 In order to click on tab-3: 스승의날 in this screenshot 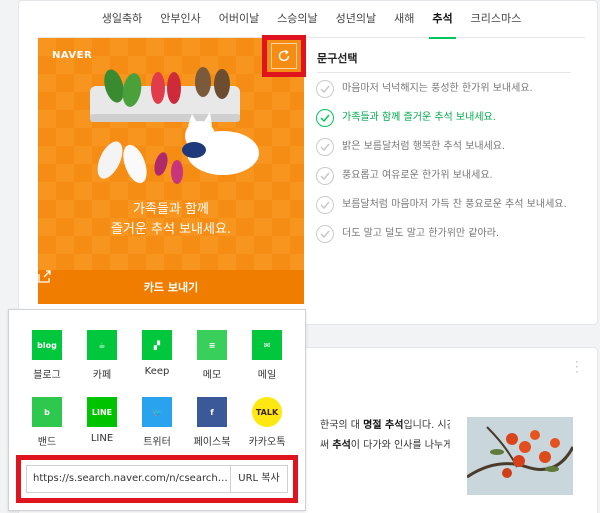, I will do `click(297, 19)`.